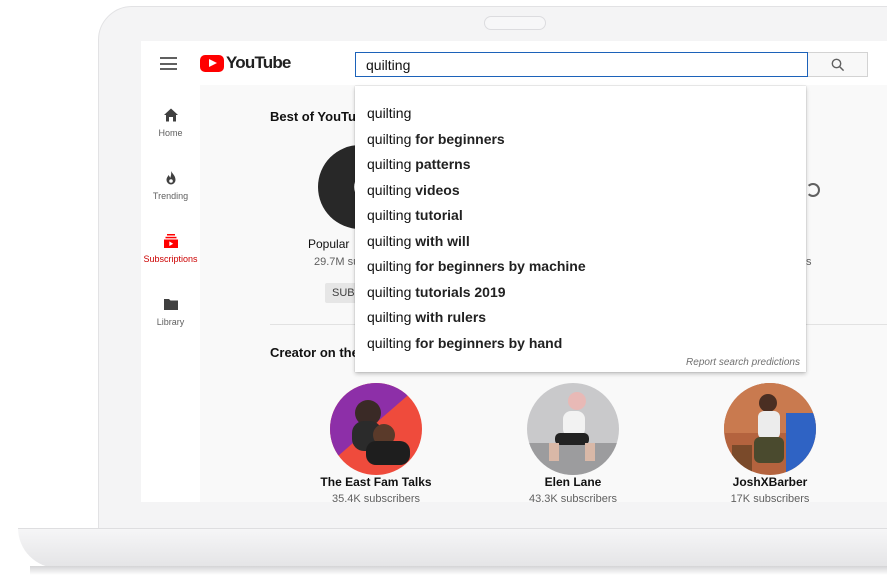 This screenshot has width=887, height=575. I want to click on suggestion-completion: videos, so click(437, 190).